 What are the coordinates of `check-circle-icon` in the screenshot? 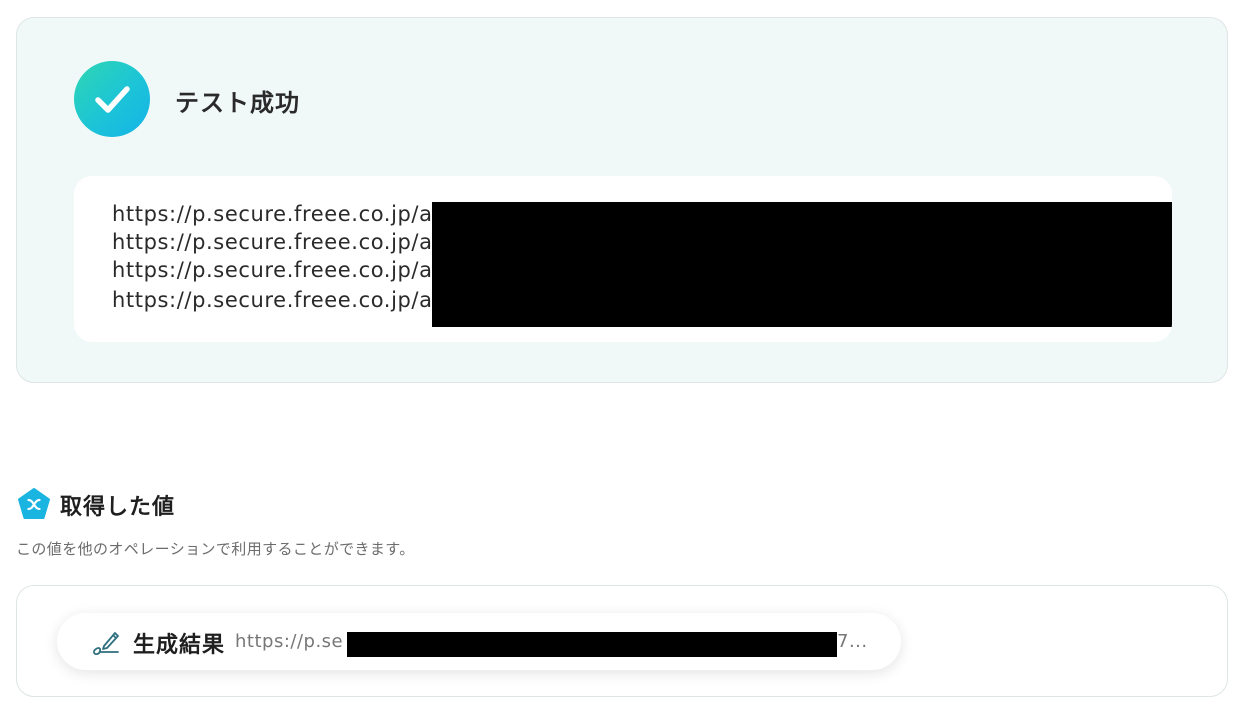 It's located at (112, 99).